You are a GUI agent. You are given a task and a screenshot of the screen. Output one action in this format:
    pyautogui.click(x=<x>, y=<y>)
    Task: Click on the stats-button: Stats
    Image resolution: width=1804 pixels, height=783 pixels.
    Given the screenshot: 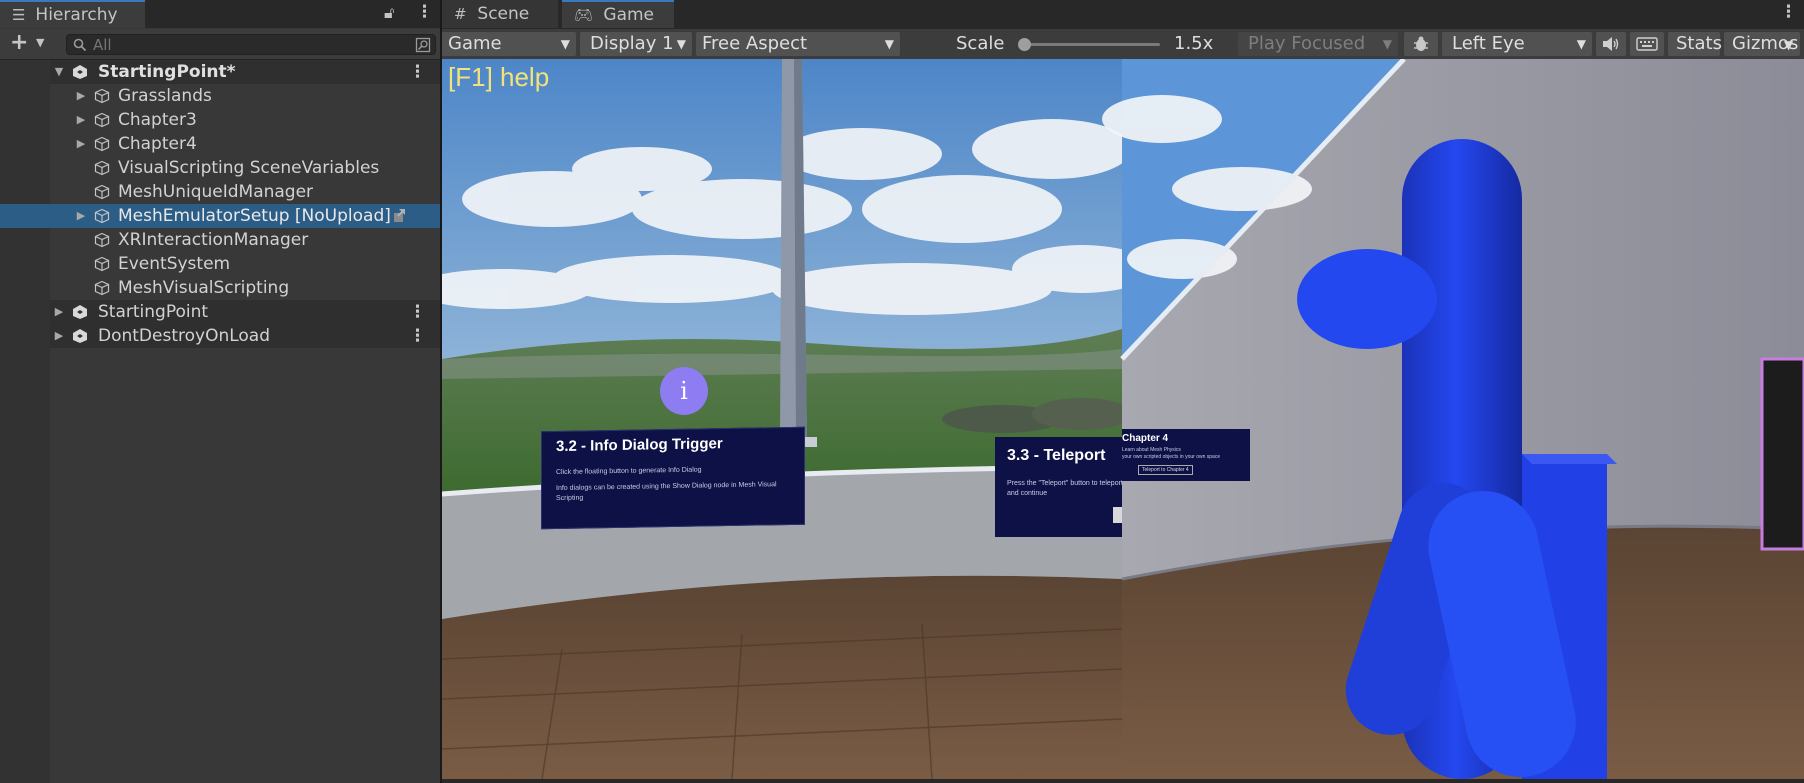 What is the action you would take?
    pyautogui.click(x=1695, y=44)
    